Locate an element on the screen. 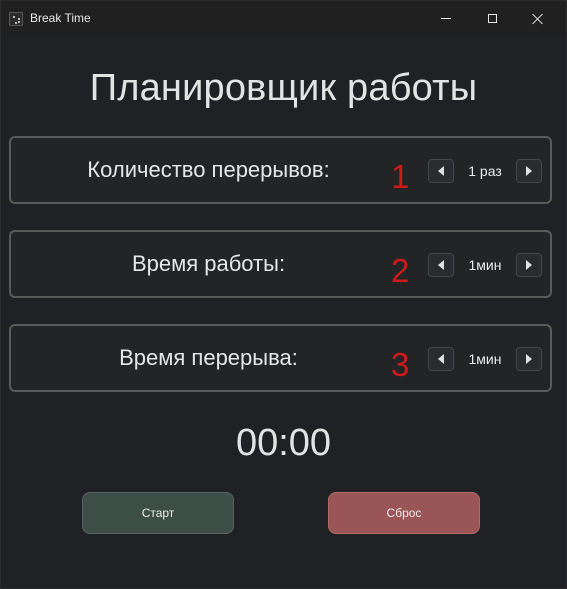  setting-card-break-time: Время перерыва: 3 1мин is located at coordinates (280, 358).